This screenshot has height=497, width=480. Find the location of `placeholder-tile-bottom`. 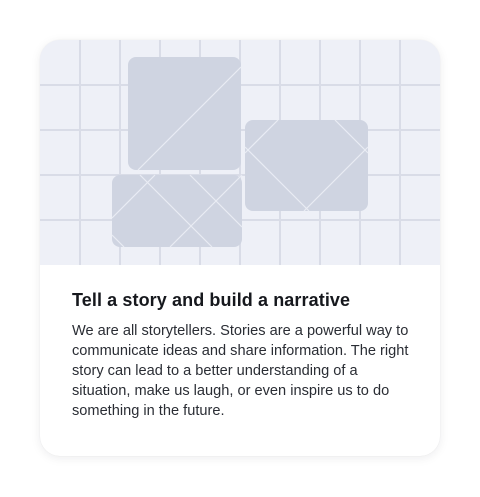

placeholder-tile-bottom is located at coordinates (177, 211).